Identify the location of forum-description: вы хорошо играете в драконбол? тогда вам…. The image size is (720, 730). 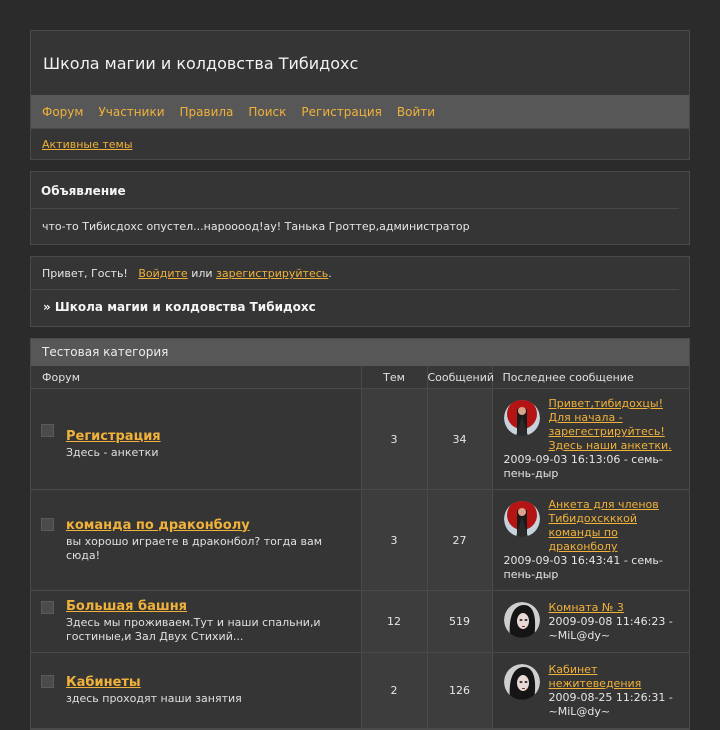
(194, 548).